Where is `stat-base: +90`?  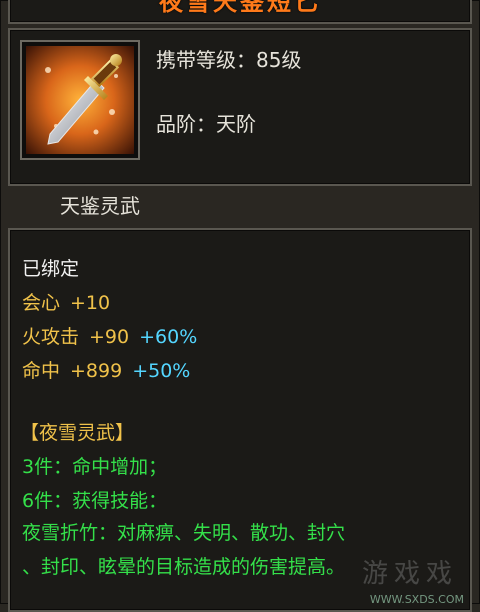 stat-base: +90 is located at coordinates (109, 337).